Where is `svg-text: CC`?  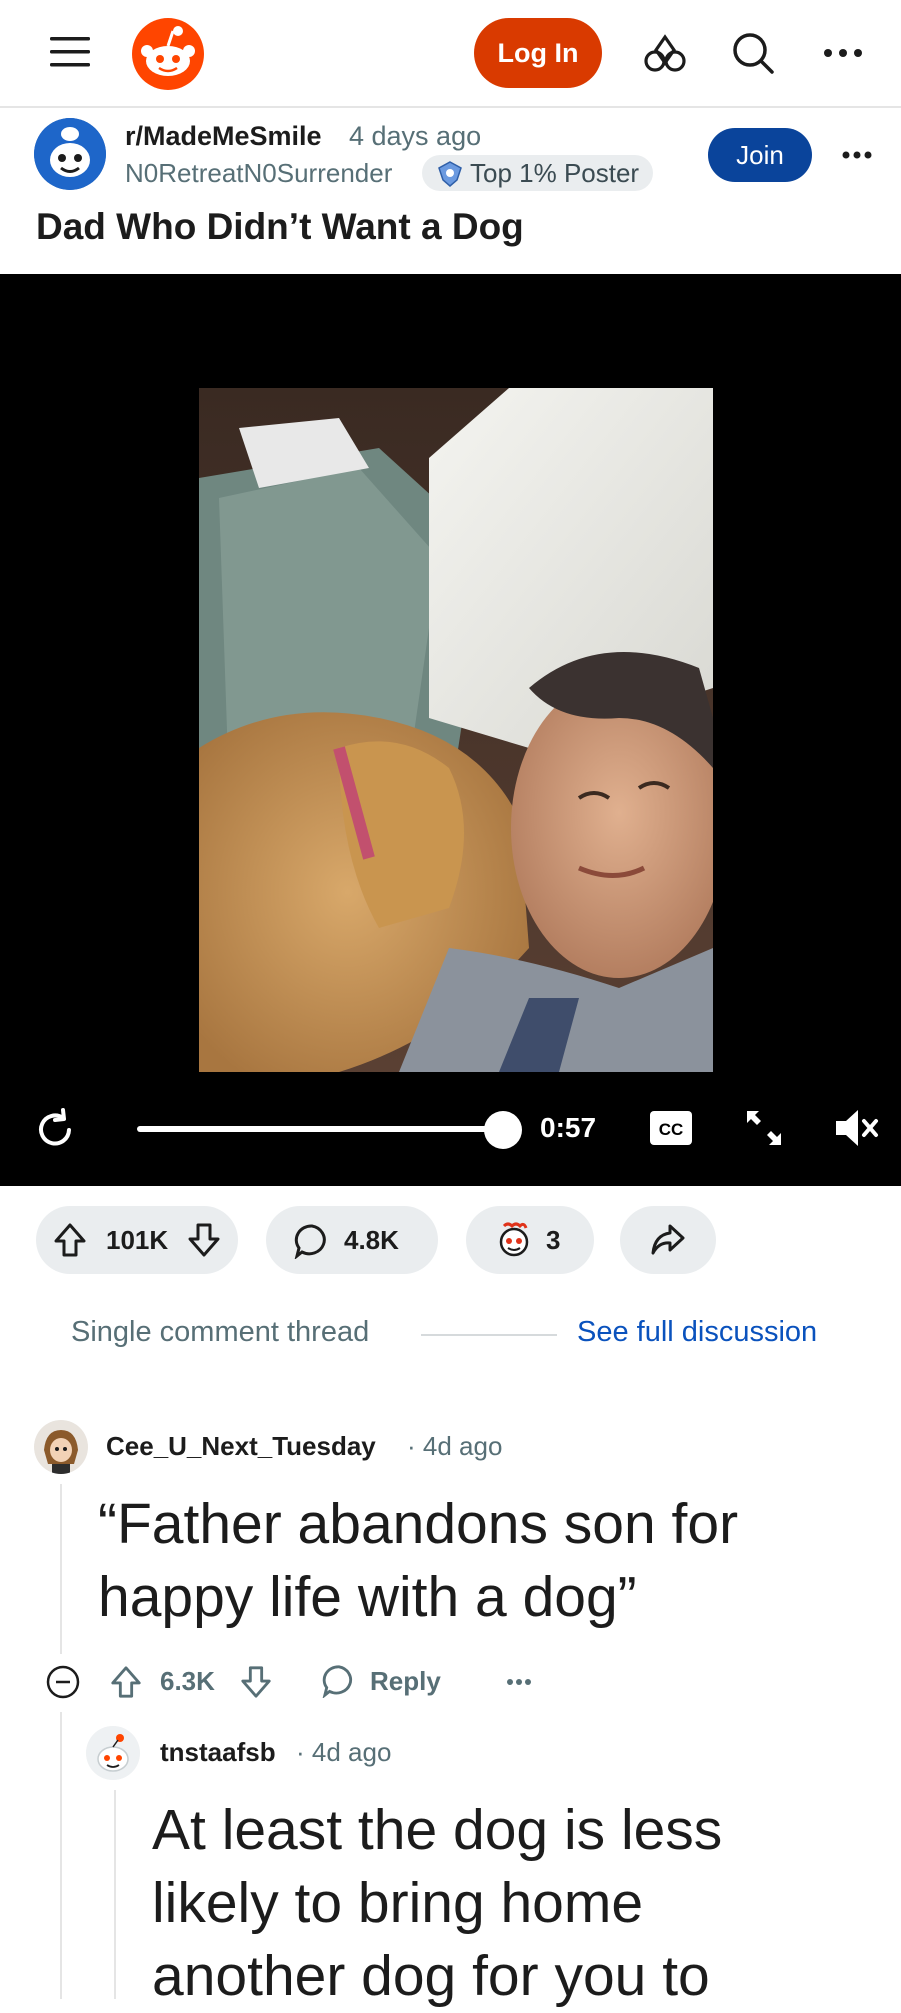
svg-text: CC is located at coordinates (671, 1129).